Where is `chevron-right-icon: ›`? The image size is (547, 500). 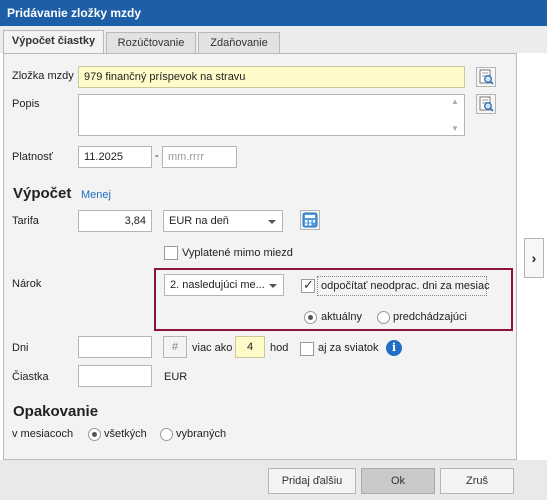 chevron-right-icon: › is located at coordinates (534, 258).